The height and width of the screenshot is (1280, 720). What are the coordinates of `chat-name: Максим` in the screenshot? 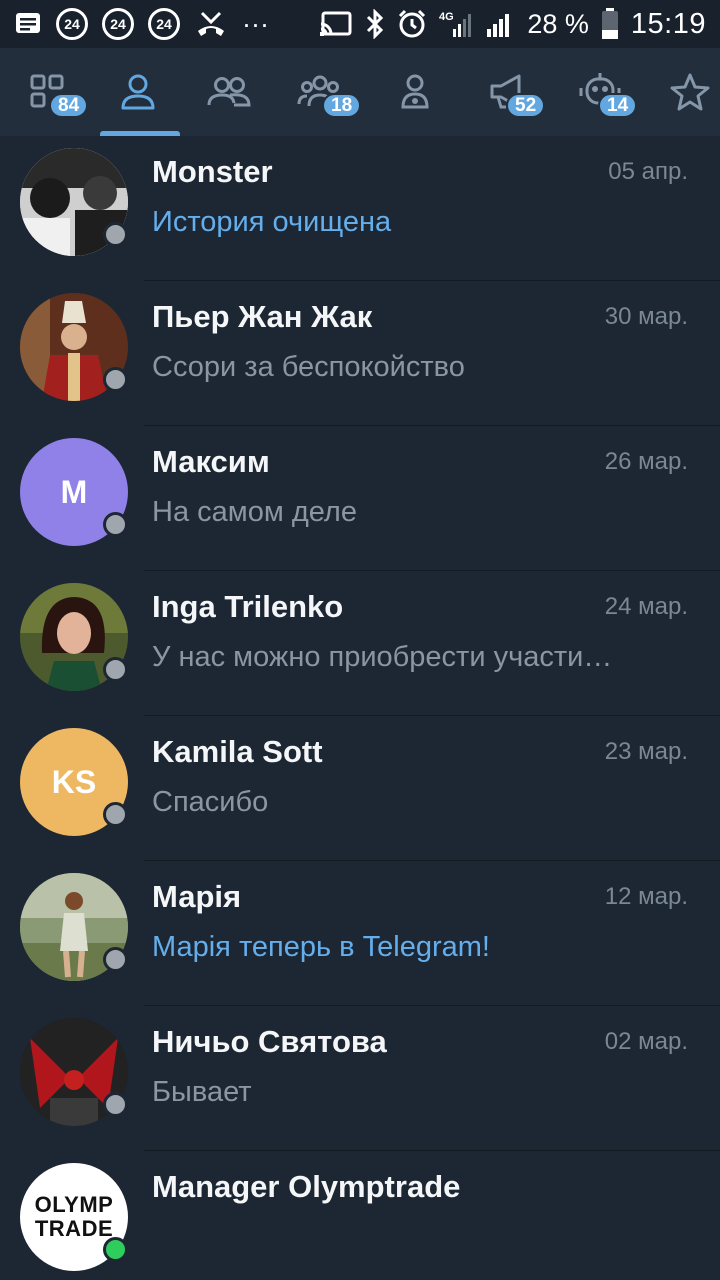 It's located at (211, 461).